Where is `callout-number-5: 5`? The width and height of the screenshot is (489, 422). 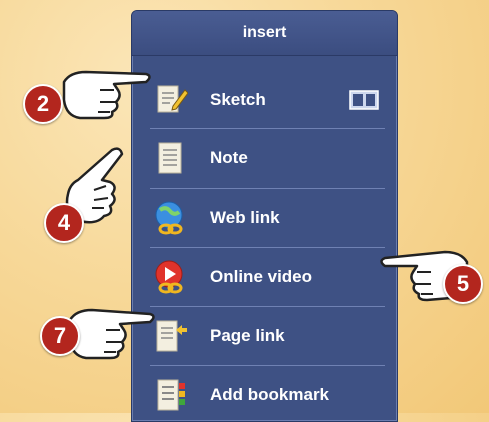 callout-number-5: 5 is located at coordinates (463, 284).